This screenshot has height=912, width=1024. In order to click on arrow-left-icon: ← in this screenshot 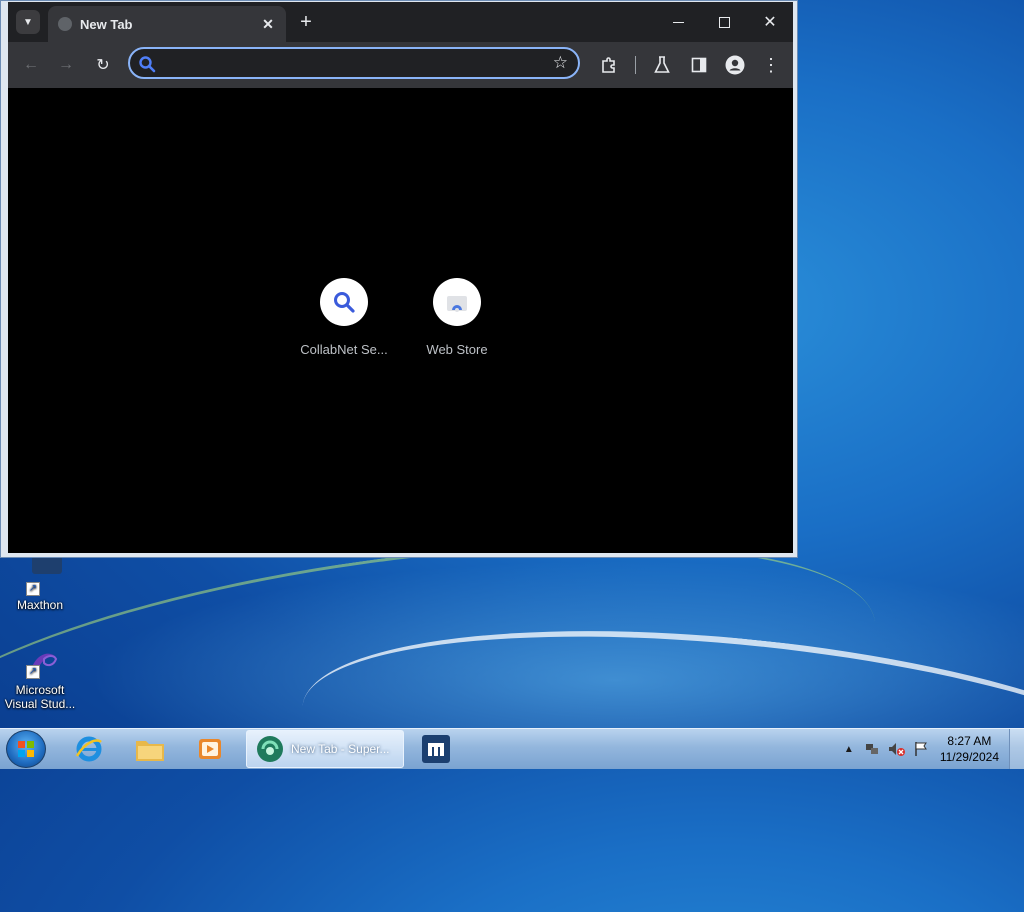, I will do `click(31, 64)`.